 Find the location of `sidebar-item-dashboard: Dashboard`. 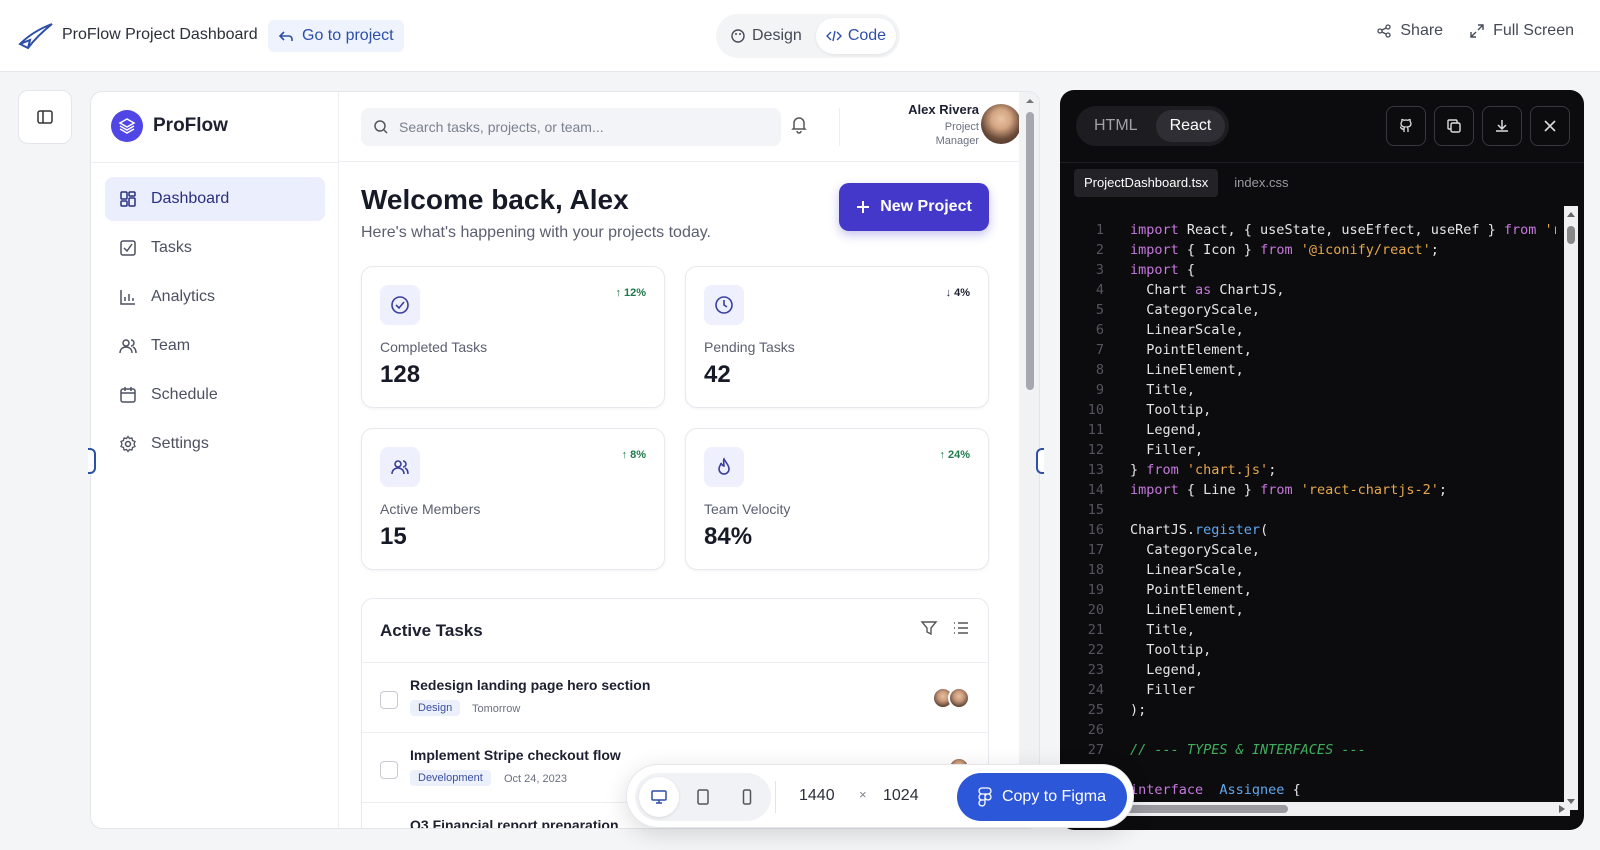

sidebar-item-dashboard: Dashboard is located at coordinates (215, 199).